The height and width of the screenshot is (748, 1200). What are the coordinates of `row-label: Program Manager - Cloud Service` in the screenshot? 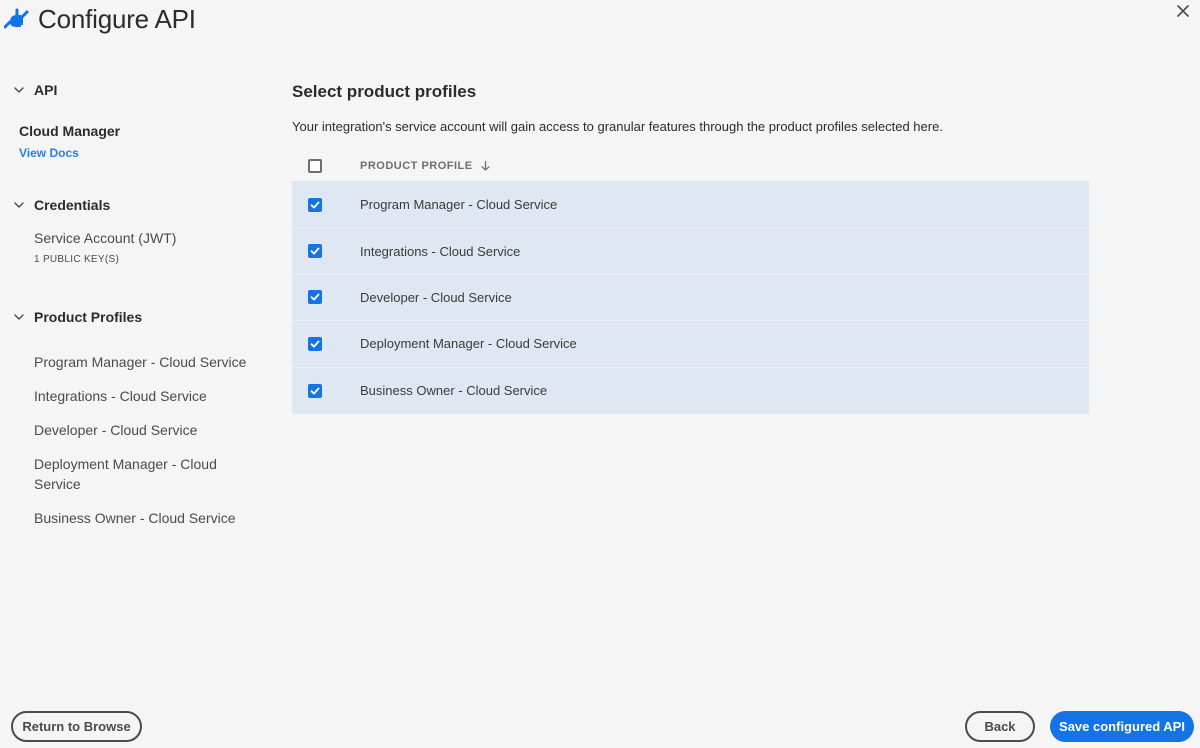 It's located at (459, 205).